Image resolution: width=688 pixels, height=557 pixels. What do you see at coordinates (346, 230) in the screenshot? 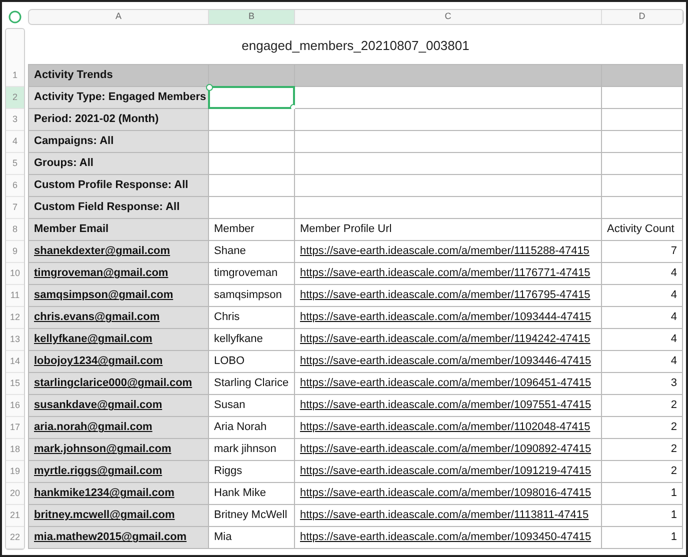
I see `cell-text: Member Profile Url` at bounding box center [346, 230].